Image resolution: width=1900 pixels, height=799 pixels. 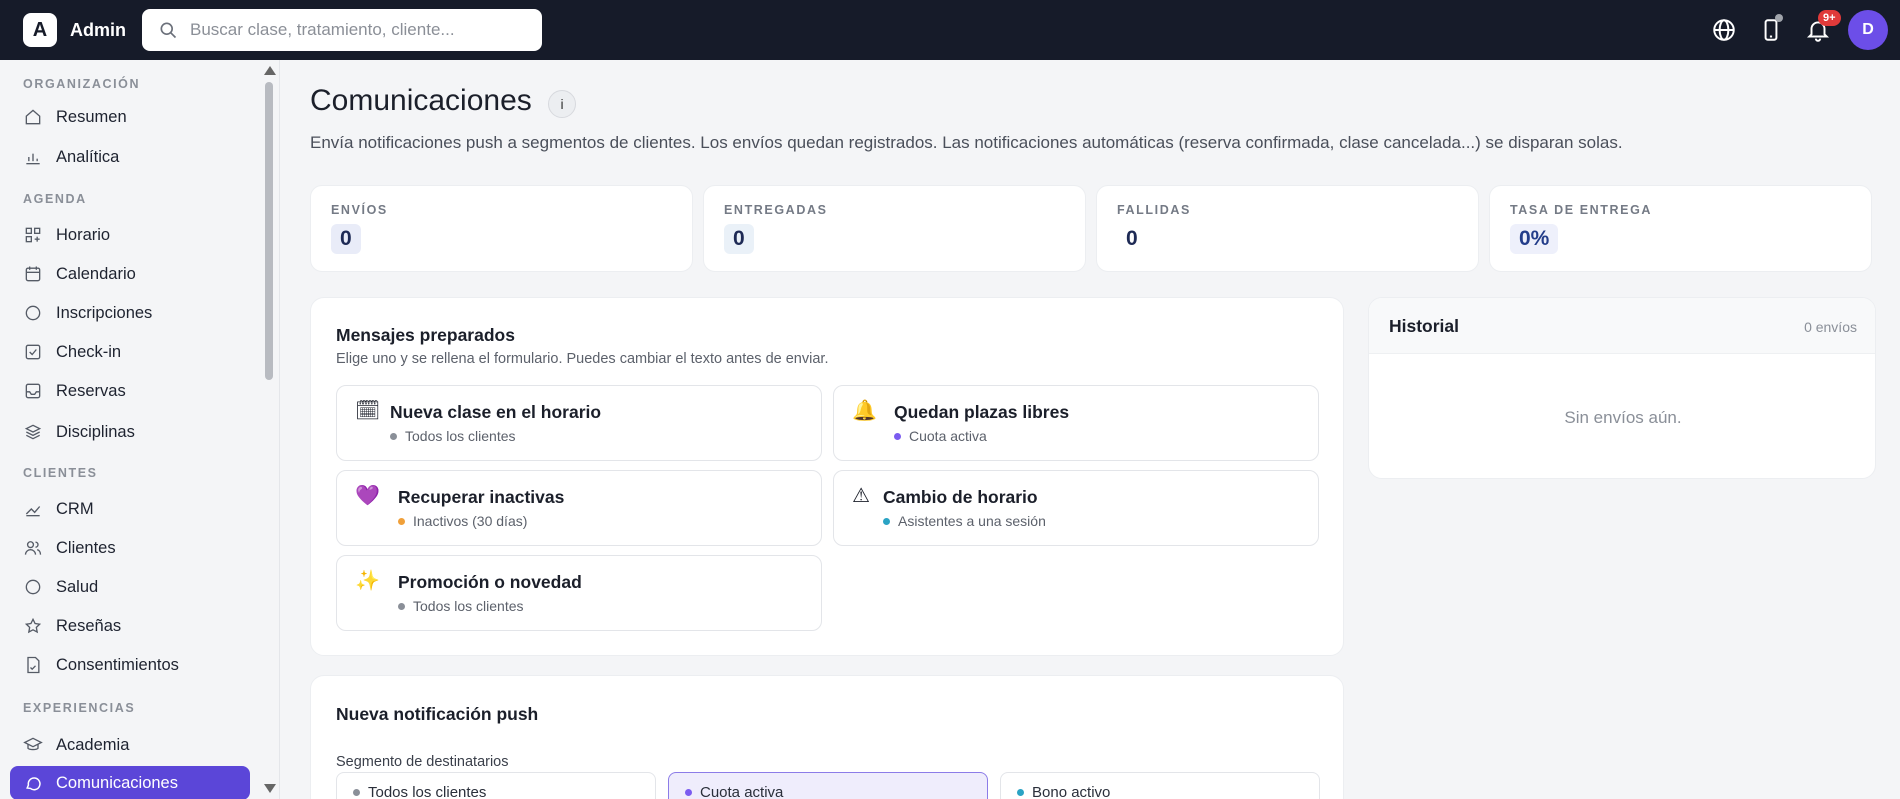 What do you see at coordinates (33, 511) in the screenshot?
I see `trend-icon` at bounding box center [33, 511].